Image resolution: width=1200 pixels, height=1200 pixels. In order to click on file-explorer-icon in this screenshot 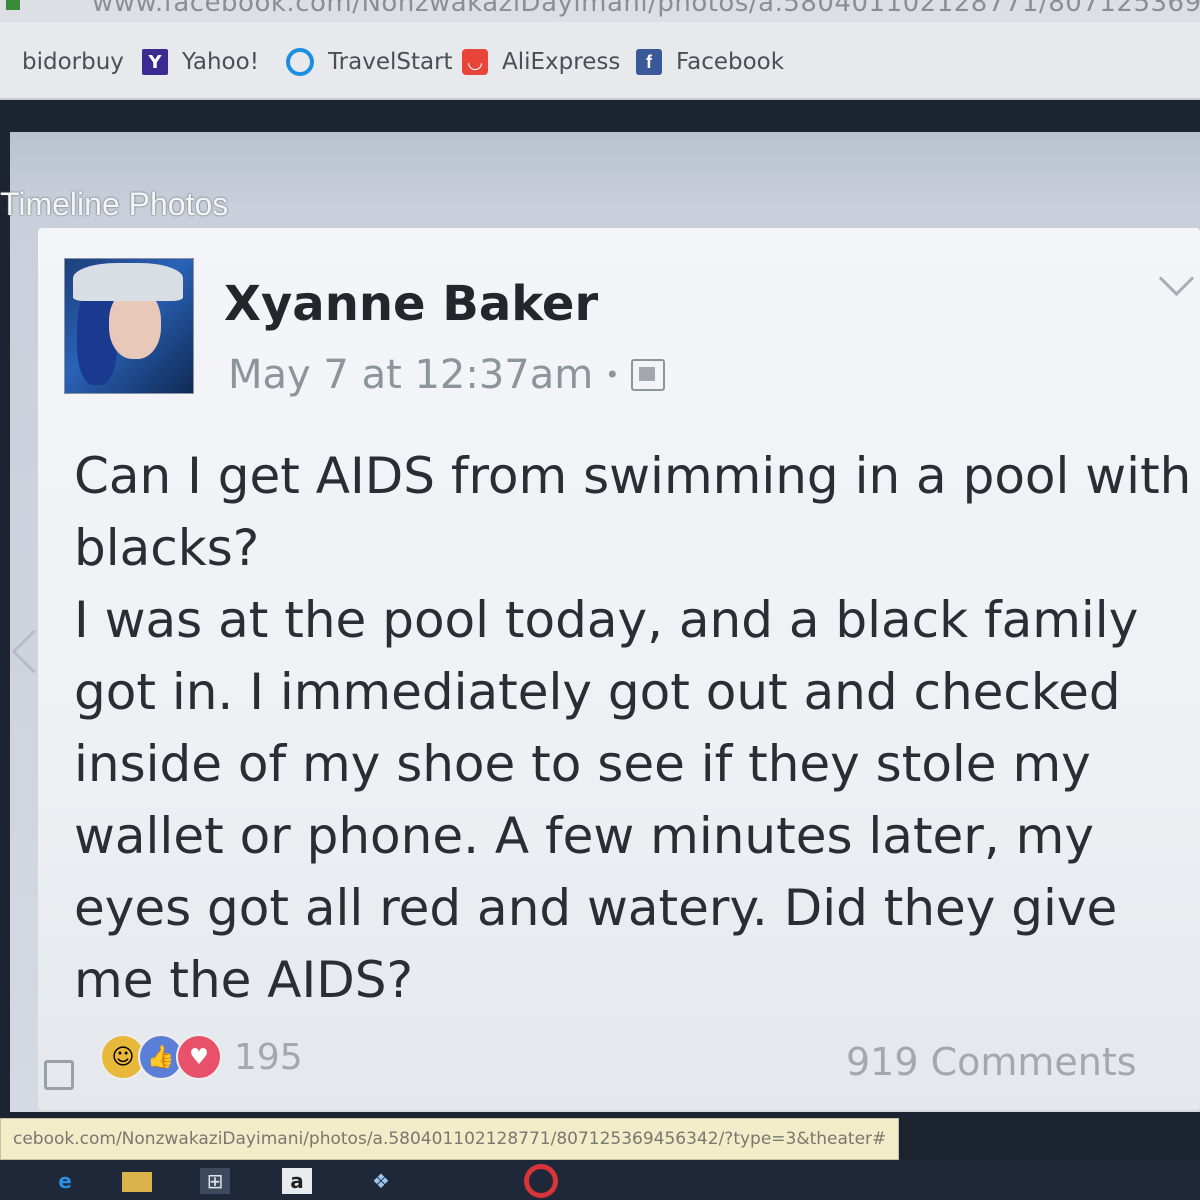, I will do `click(137, 1182)`.